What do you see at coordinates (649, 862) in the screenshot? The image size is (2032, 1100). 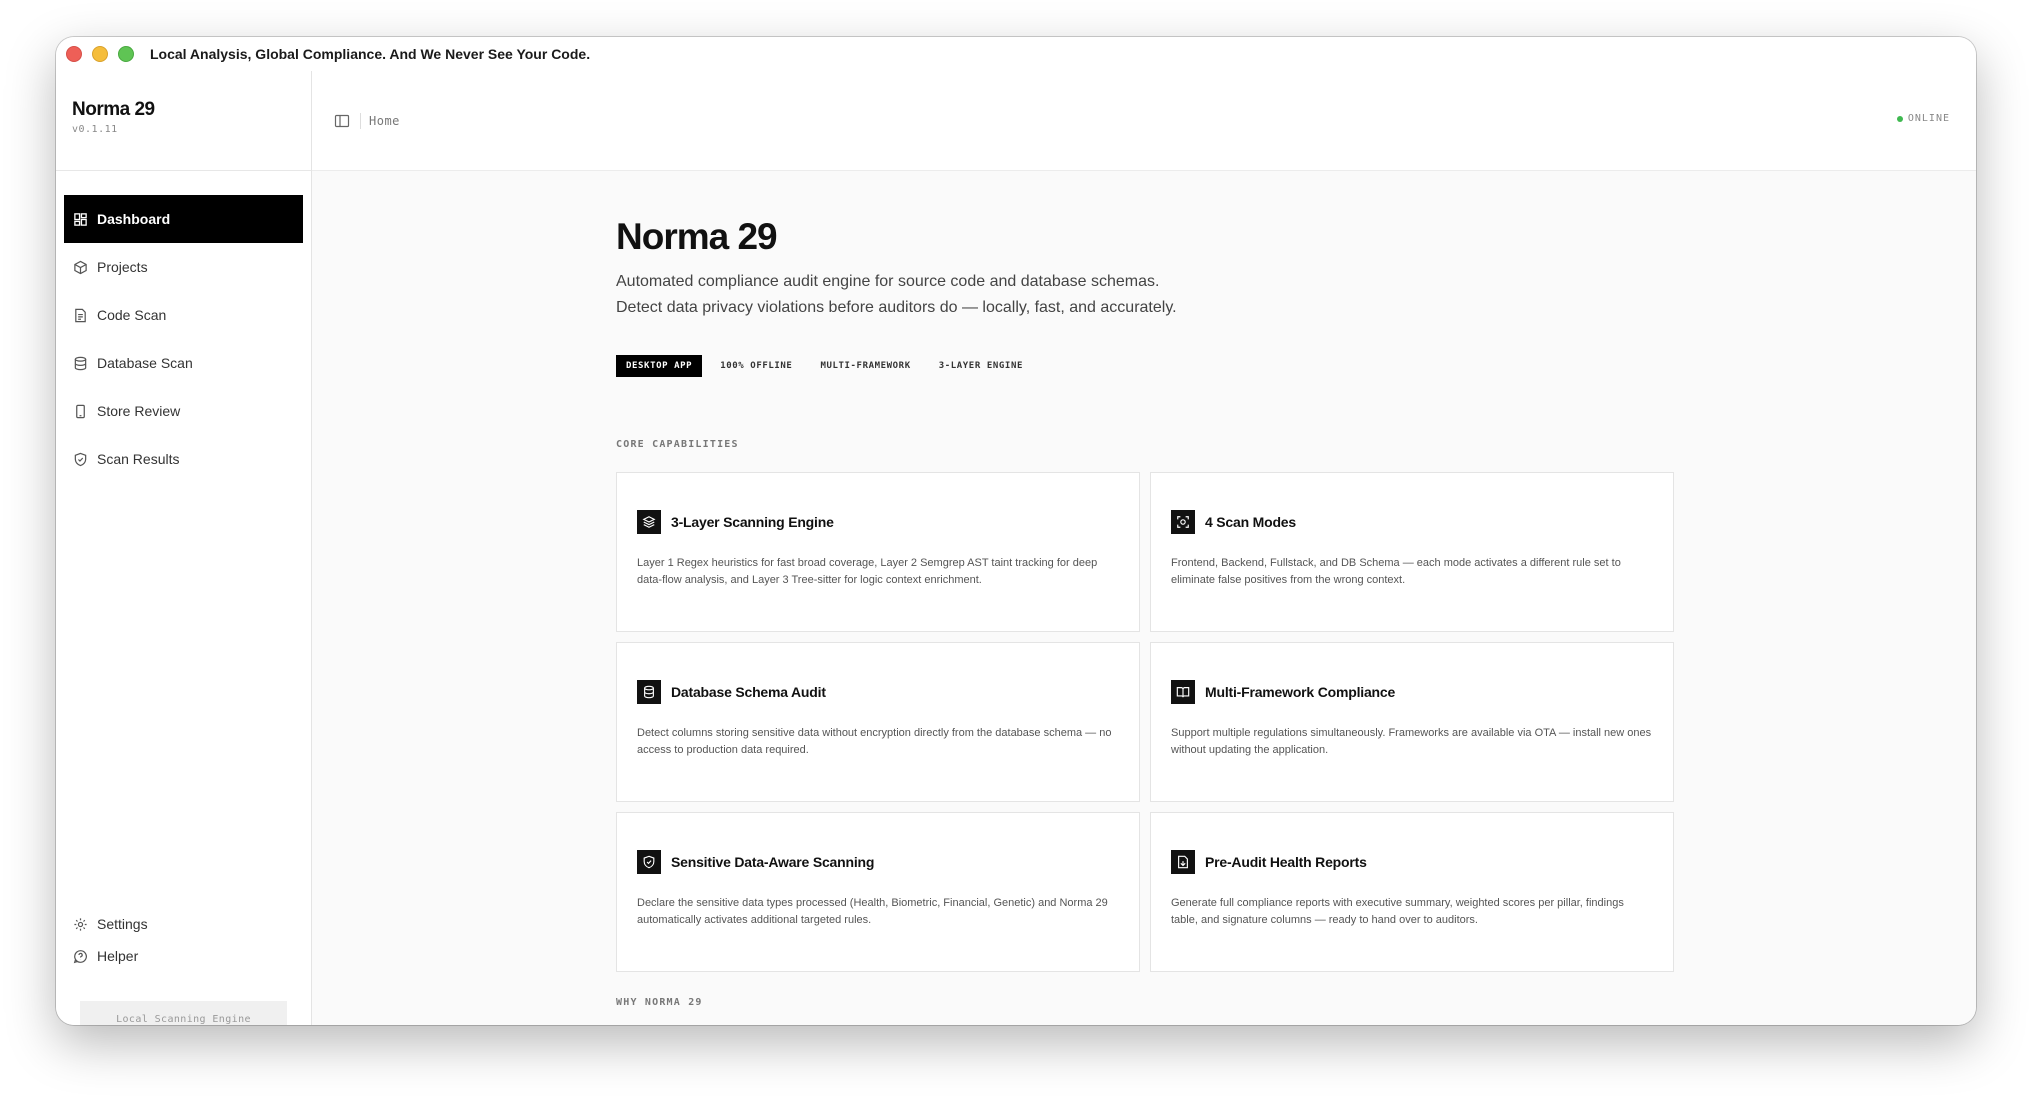 I see `shield-check-icon` at bounding box center [649, 862].